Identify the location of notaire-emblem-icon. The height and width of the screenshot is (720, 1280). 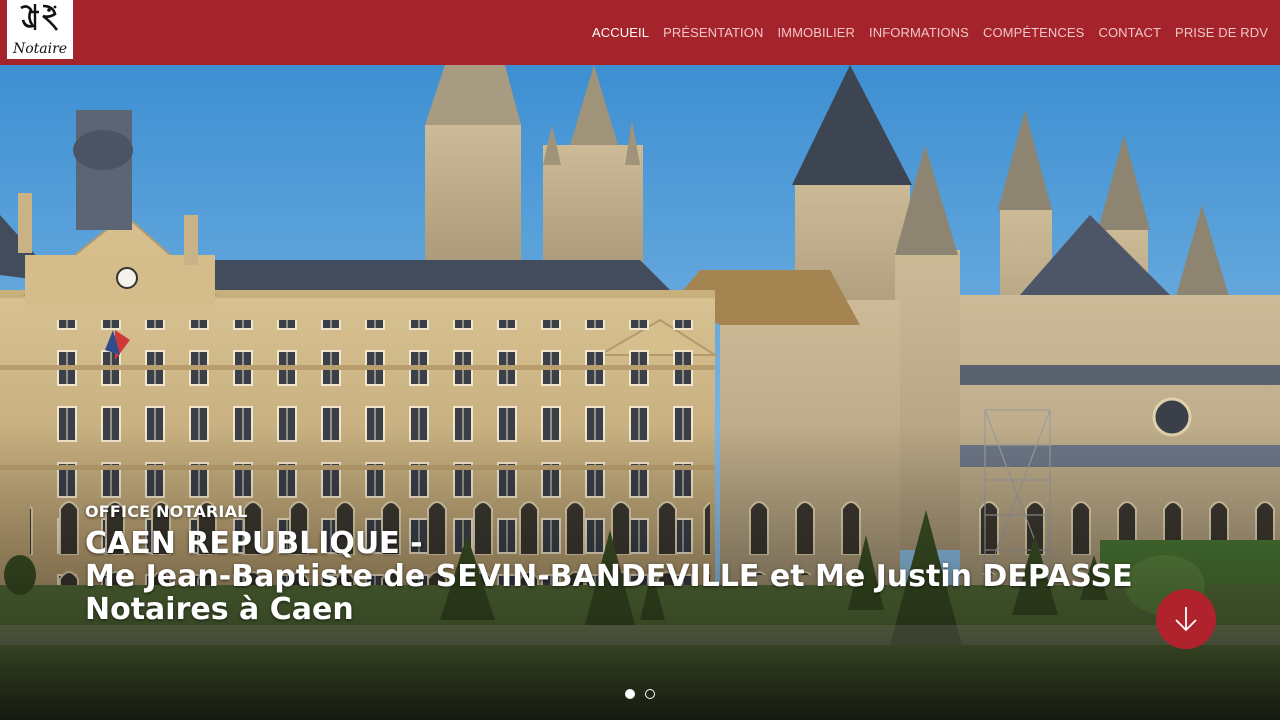
(39, 17).